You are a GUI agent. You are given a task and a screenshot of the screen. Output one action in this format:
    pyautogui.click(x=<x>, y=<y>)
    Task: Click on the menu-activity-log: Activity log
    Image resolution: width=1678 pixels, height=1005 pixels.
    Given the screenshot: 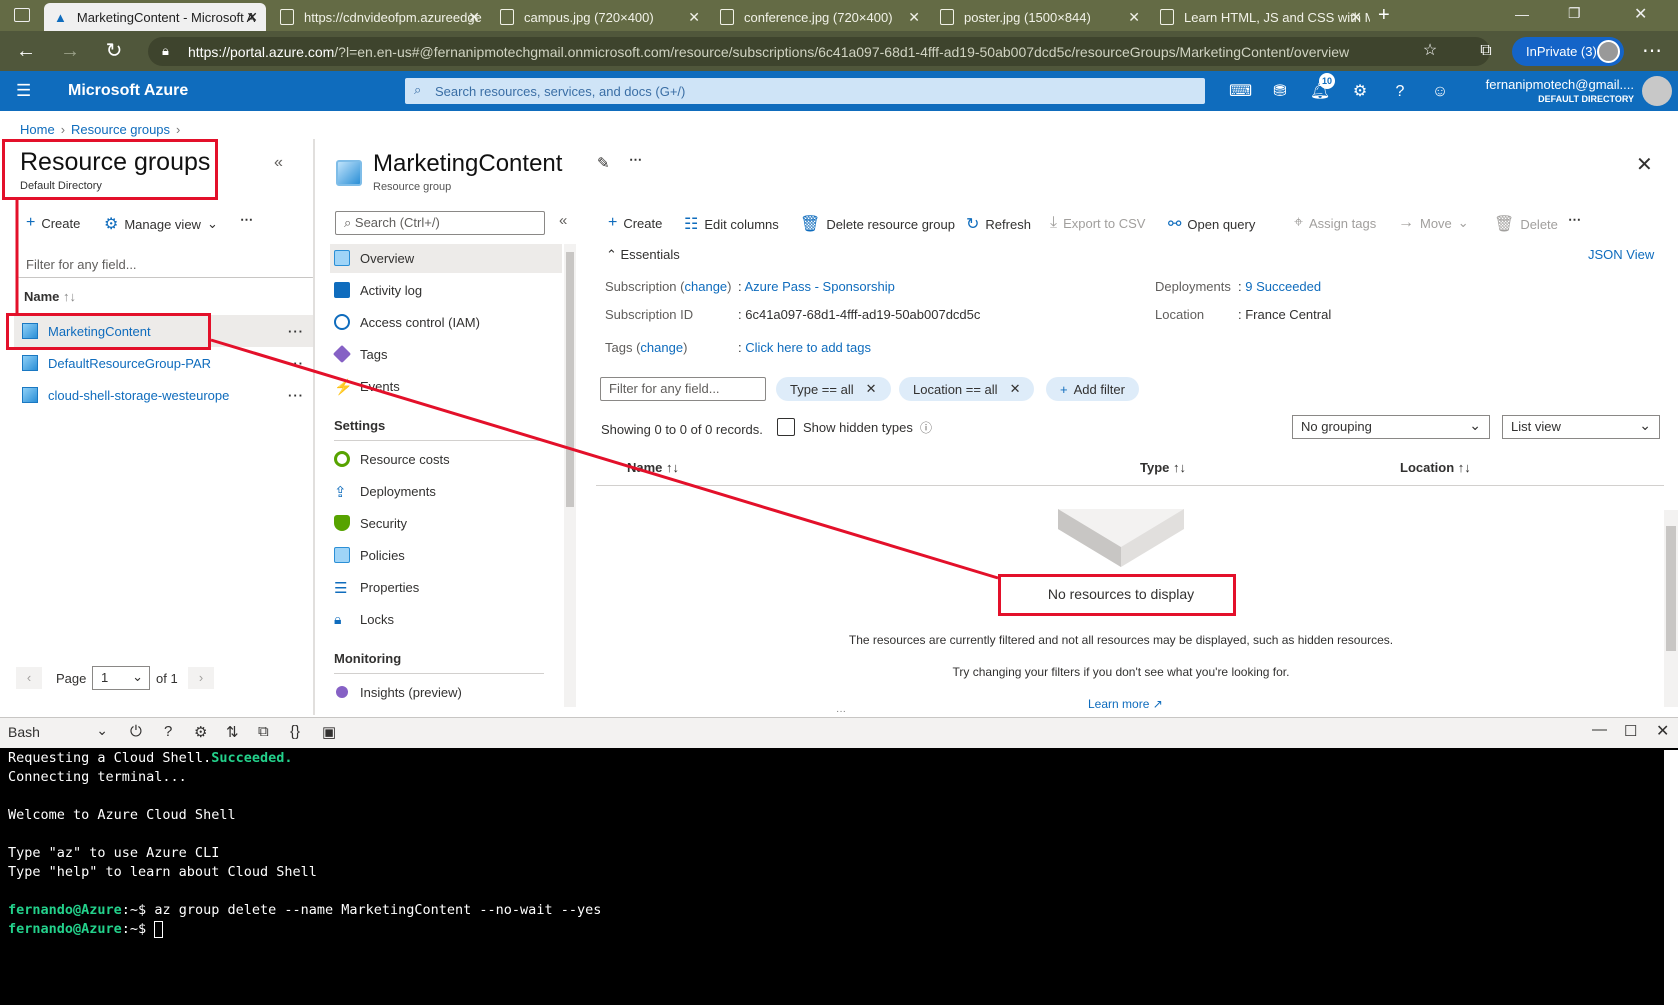 What is the action you would take?
    pyautogui.click(x=378, y=290)
    